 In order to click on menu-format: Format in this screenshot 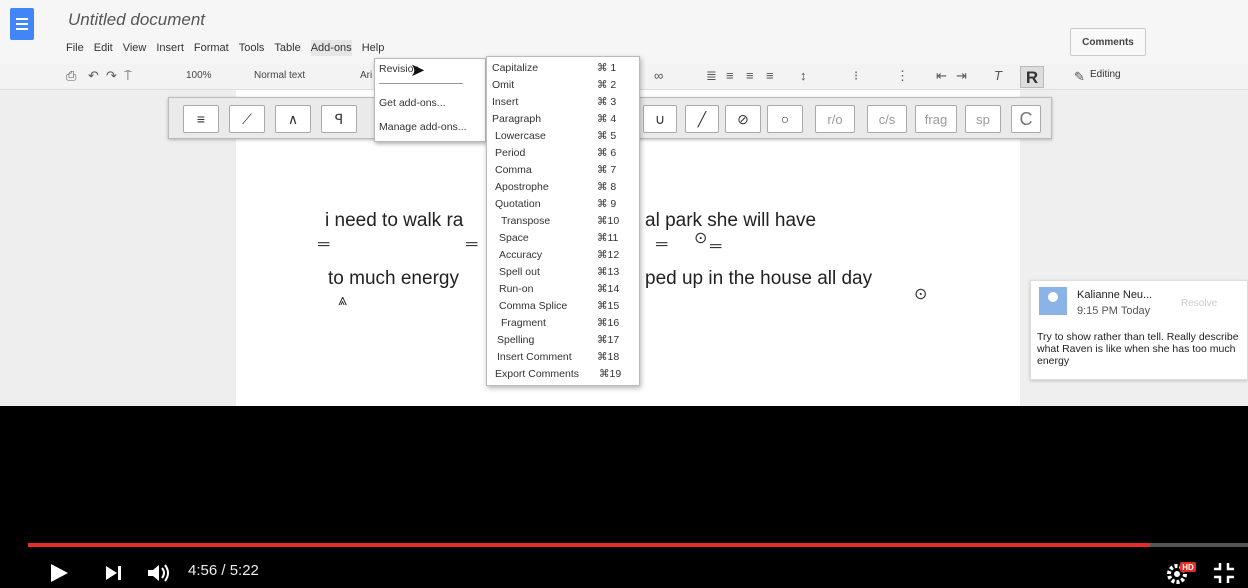, I will do `click(211, 48)`.